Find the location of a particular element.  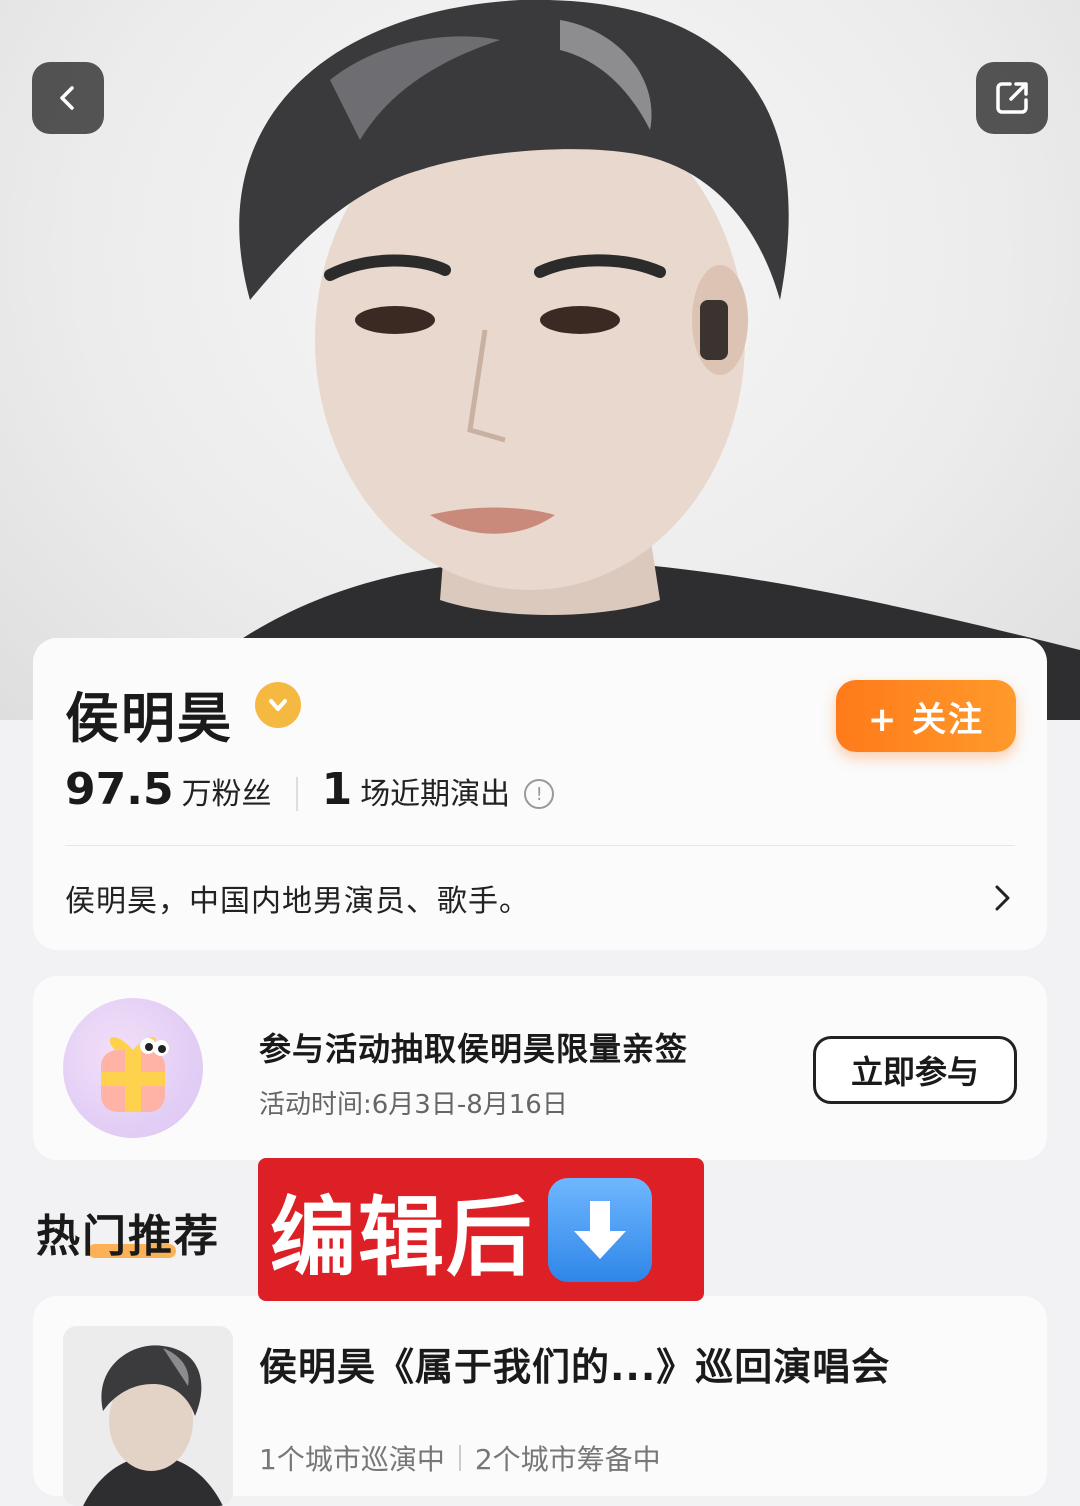

activity-card: 参与活动抽取侯明昊限量亲签 活动时间:6月3日-8月16日 立即参与 is located at coordinates (540, 1068).